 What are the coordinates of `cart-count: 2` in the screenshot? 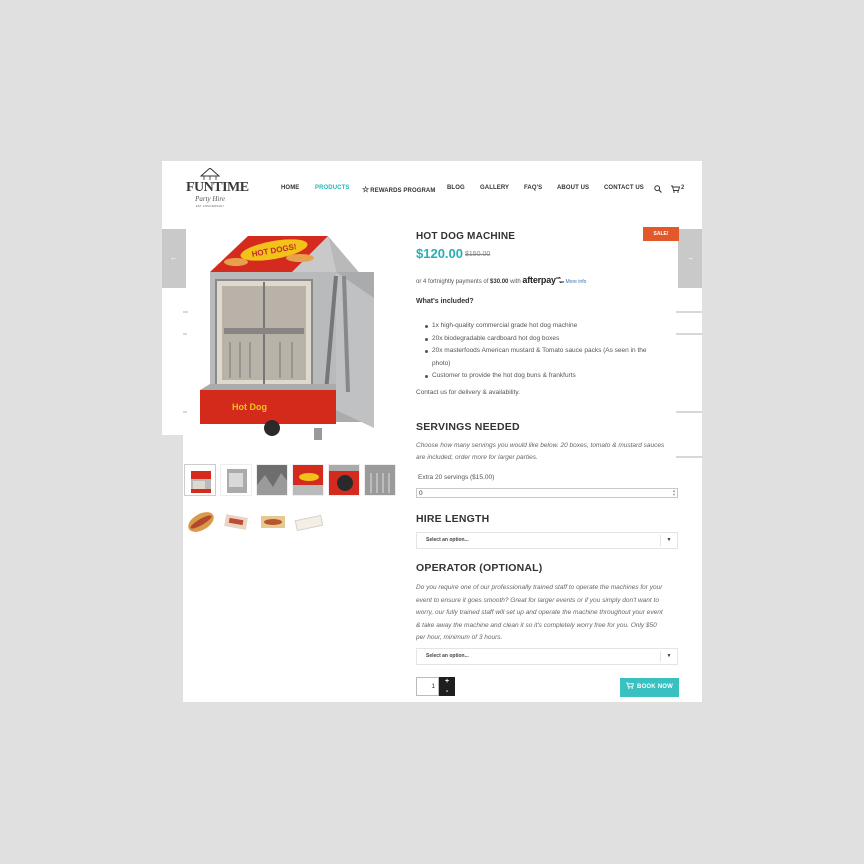 It's located at (683, 188).